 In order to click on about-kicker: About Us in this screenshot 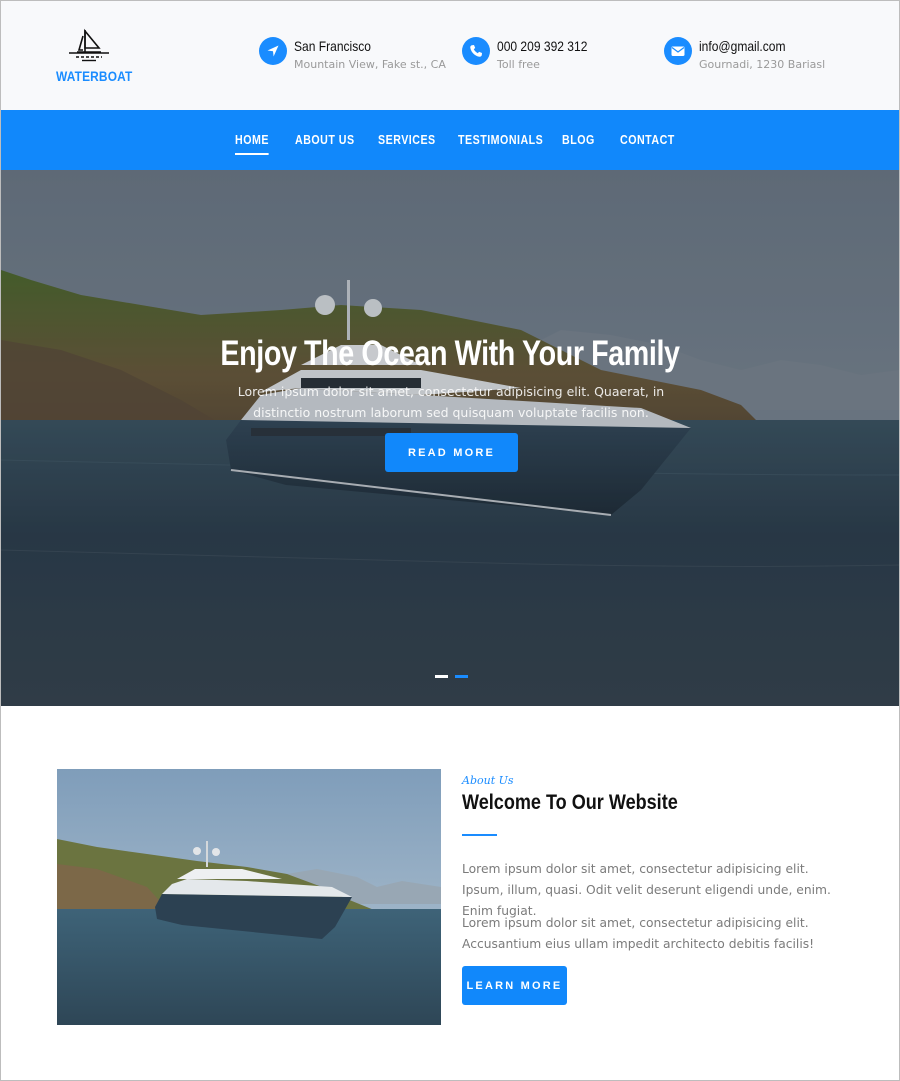, I will do `click(488, 780)`.